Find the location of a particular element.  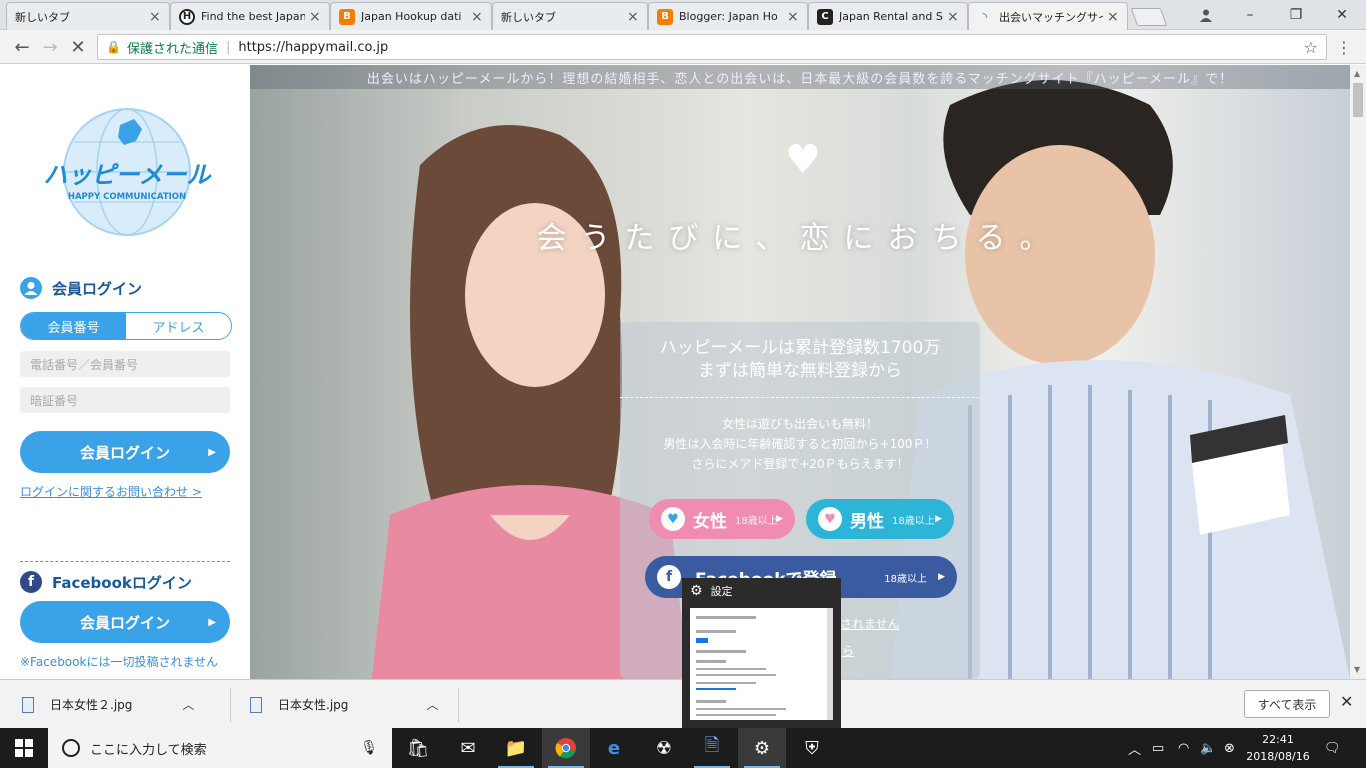

volume-icon: 🔈 is located at coordinates (1208, 748).